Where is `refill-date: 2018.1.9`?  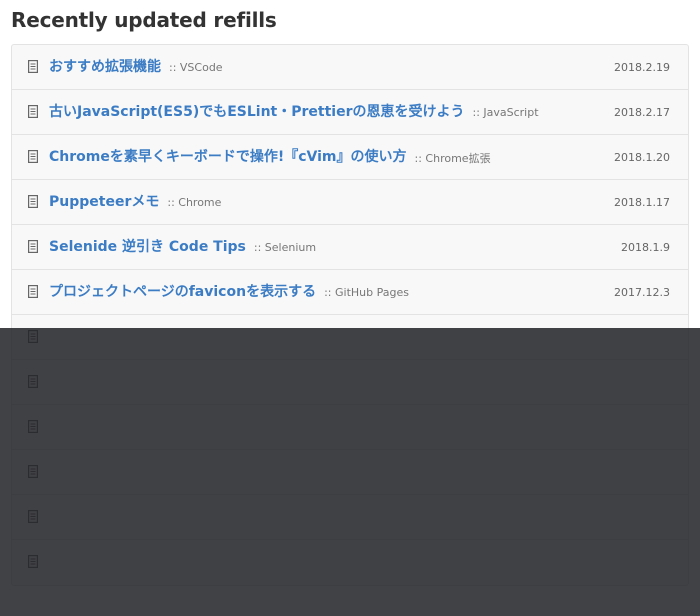 refill-date: 2018.1.9 is located at coordinates (645, 247).